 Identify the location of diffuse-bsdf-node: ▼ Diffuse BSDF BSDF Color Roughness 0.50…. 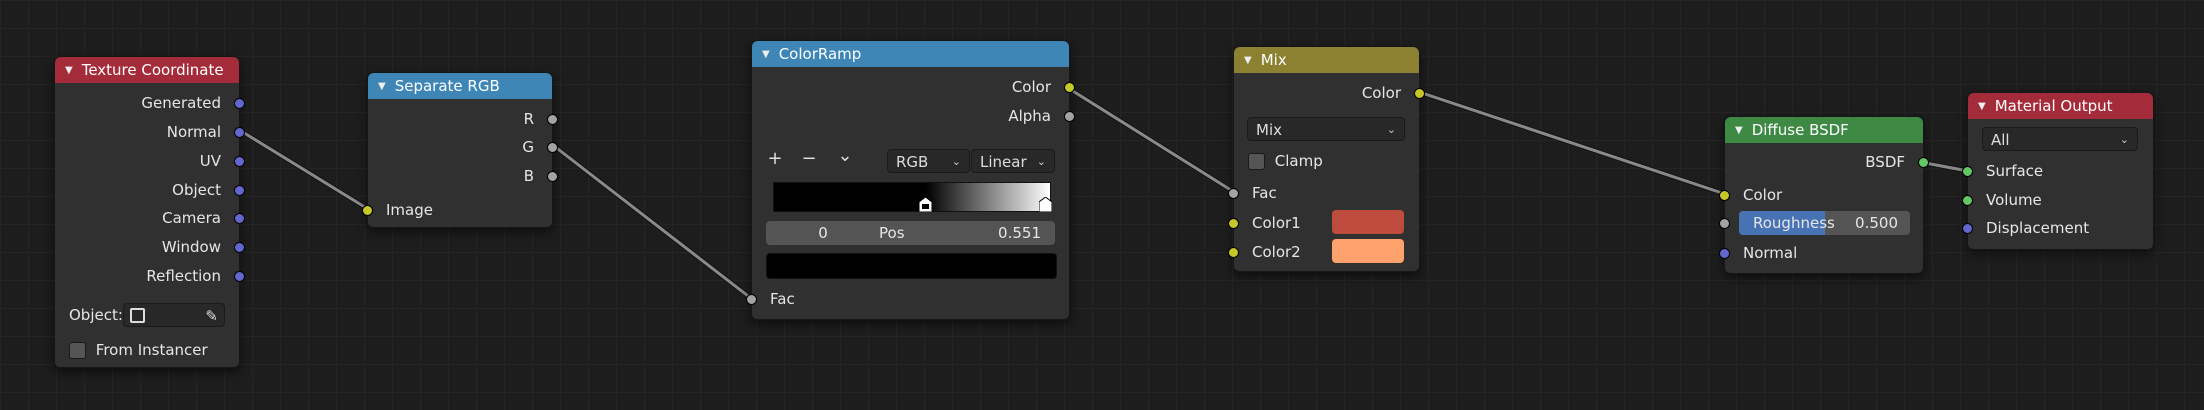
(1824, 195).